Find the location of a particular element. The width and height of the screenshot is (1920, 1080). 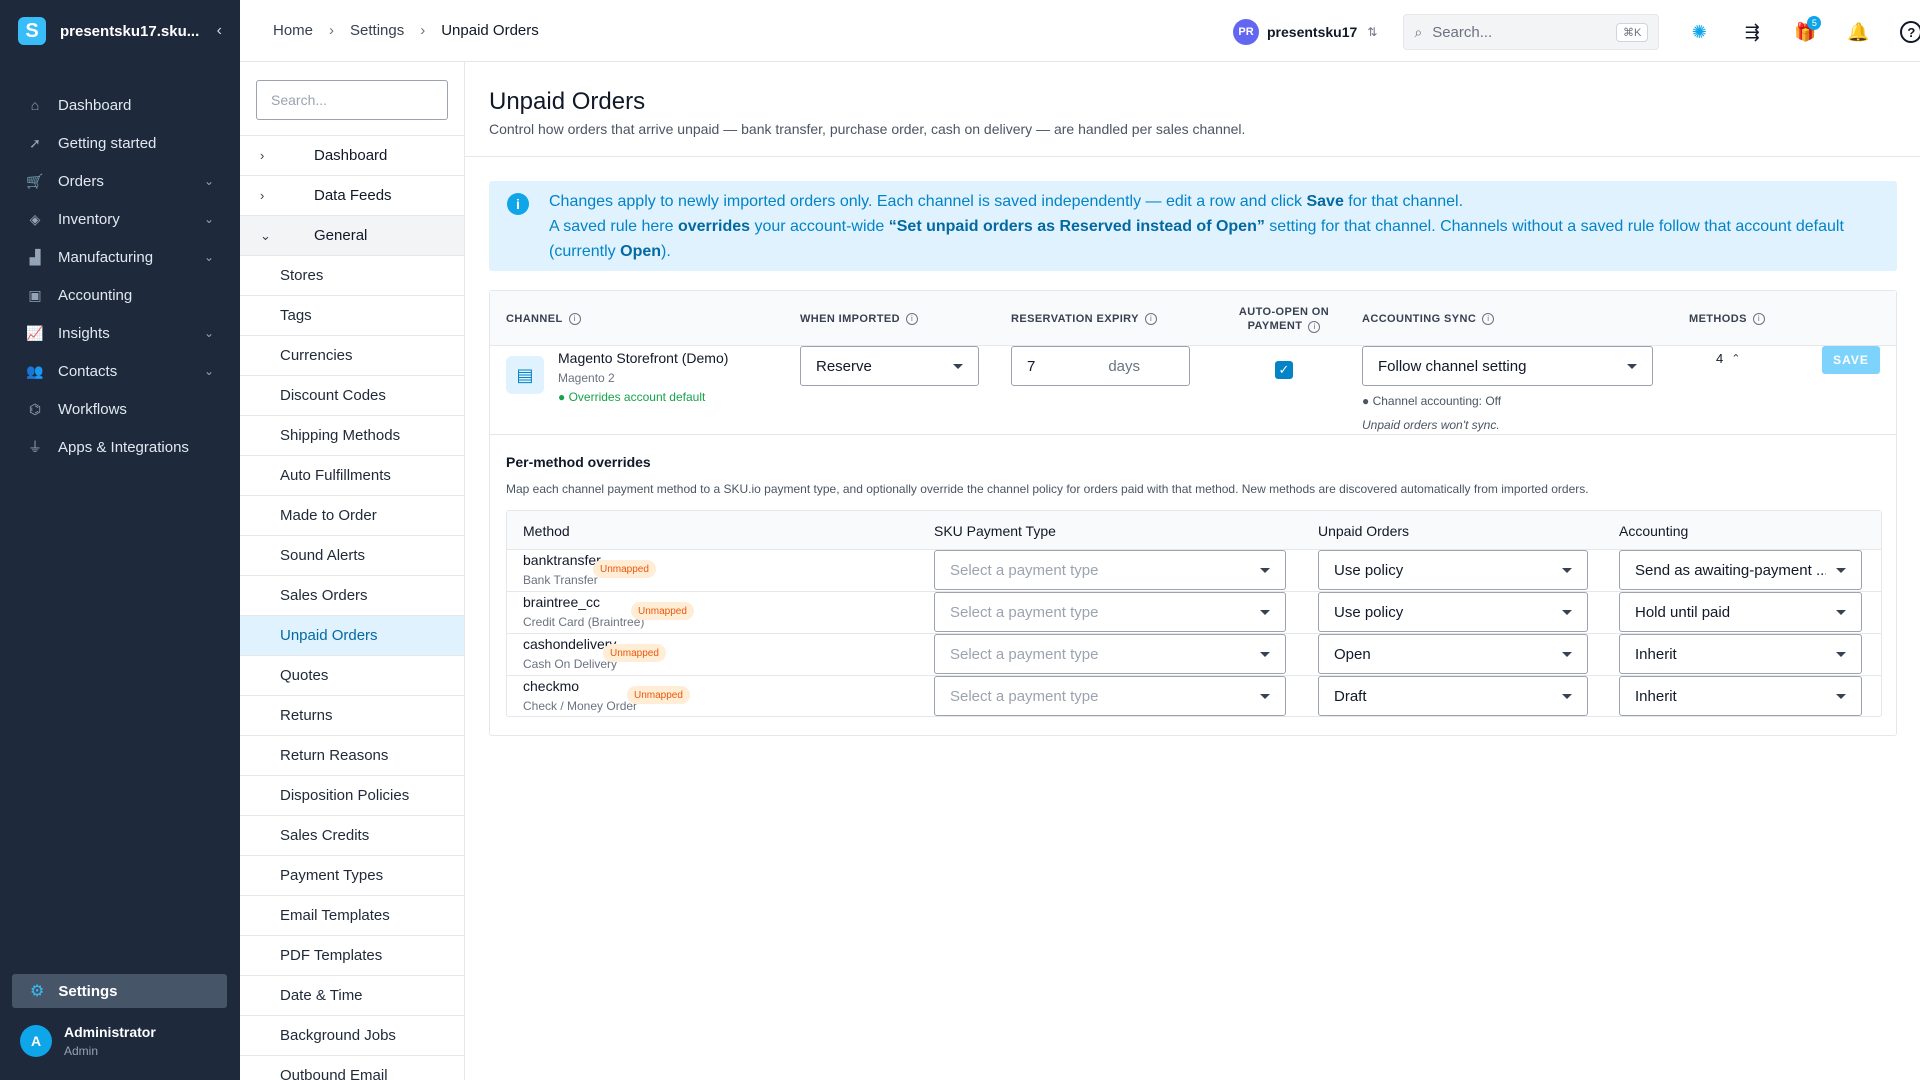

subnav-item-date-time: Date & Time is located at coordinates (352, 995).